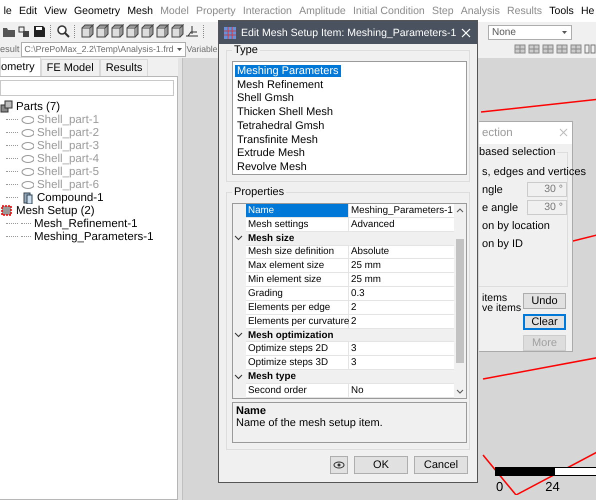 This screenshot has height=500, width=596. I want to click on type-list-item: Shell Gmsh, so click(265, 98).